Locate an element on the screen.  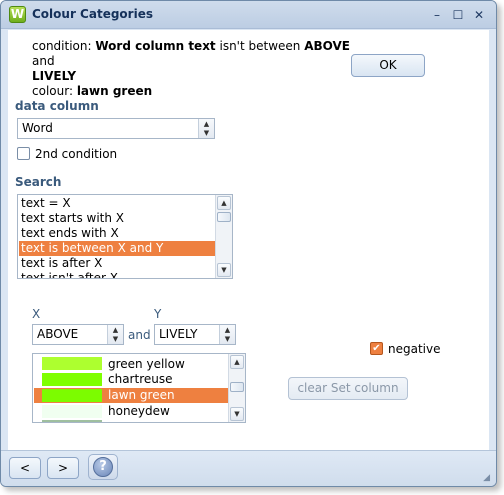
condition-column-text: Word column text is located at coordinates (155, 46).